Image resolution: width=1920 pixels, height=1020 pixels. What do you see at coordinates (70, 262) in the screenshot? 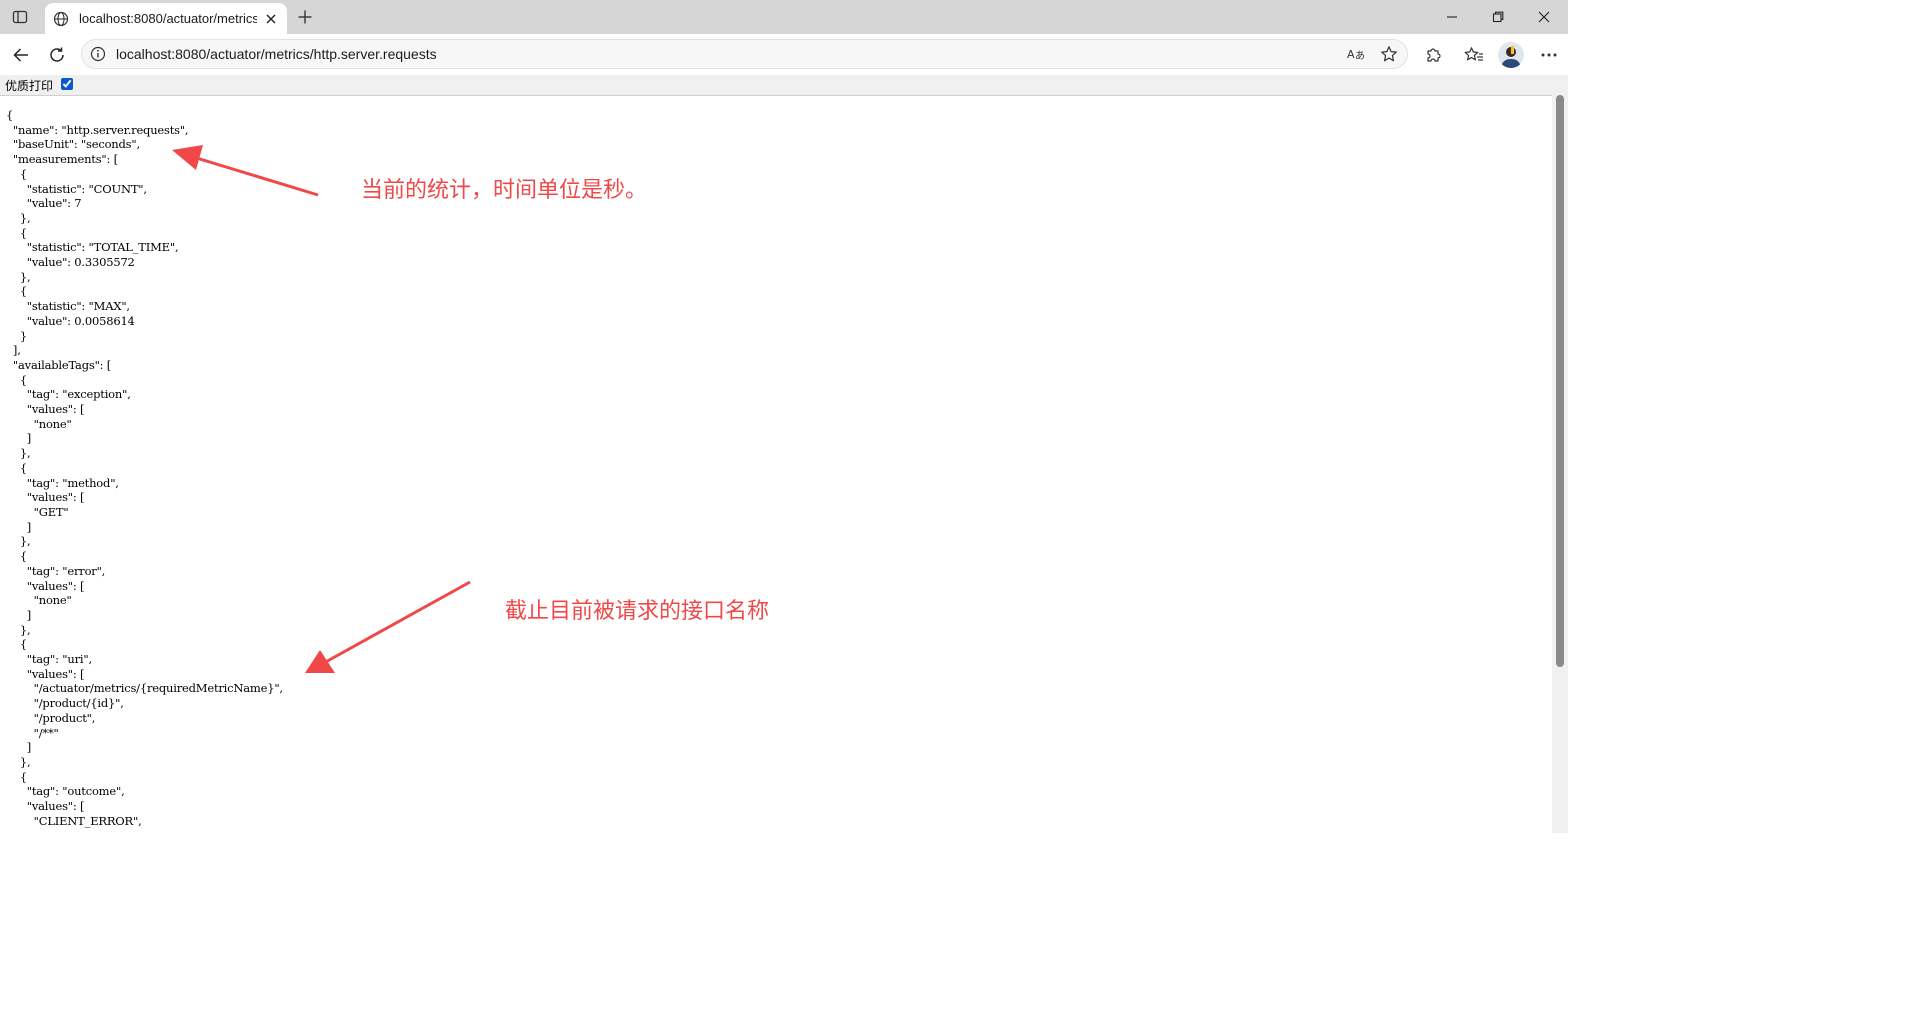
I see `json-line: "value": 0.3305572` at bounding box center [70, 262].